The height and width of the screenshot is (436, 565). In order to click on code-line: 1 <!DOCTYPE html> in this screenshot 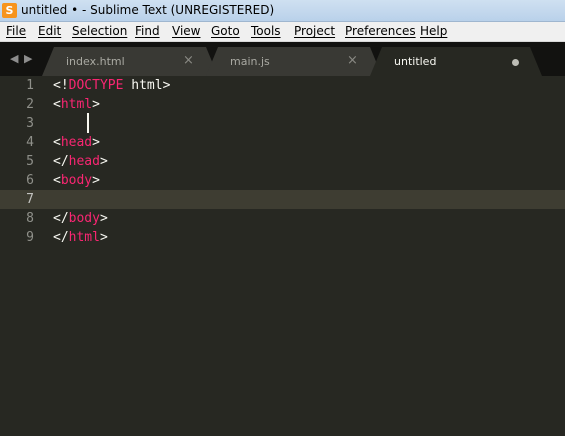, I will do `click(282, 85)`.